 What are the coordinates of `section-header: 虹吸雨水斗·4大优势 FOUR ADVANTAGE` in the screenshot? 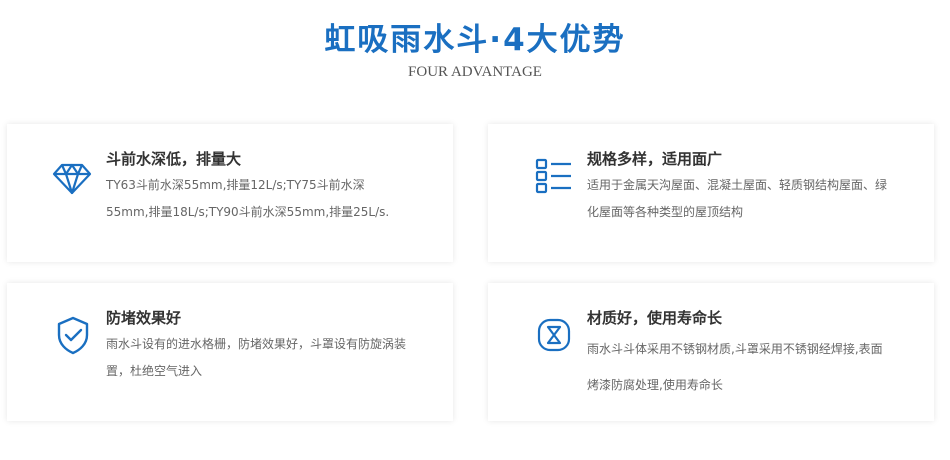 It's located at (475, 49).